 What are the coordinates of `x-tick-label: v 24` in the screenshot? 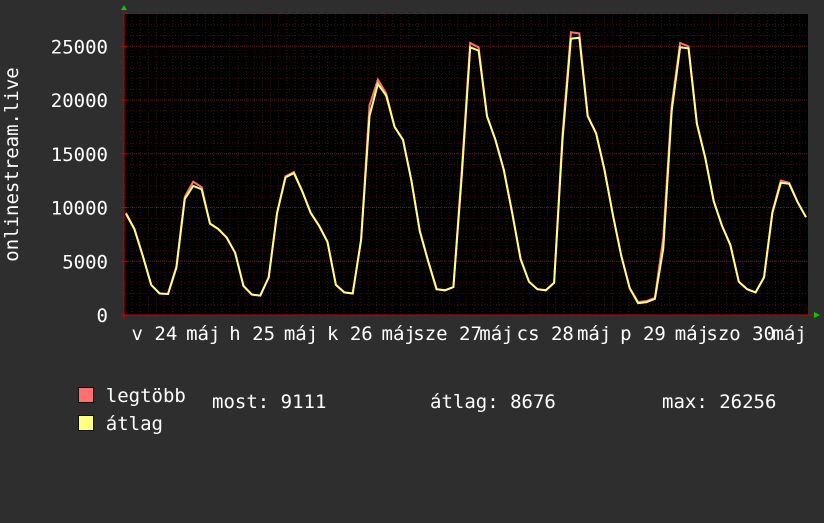 It's located at (155, 334).